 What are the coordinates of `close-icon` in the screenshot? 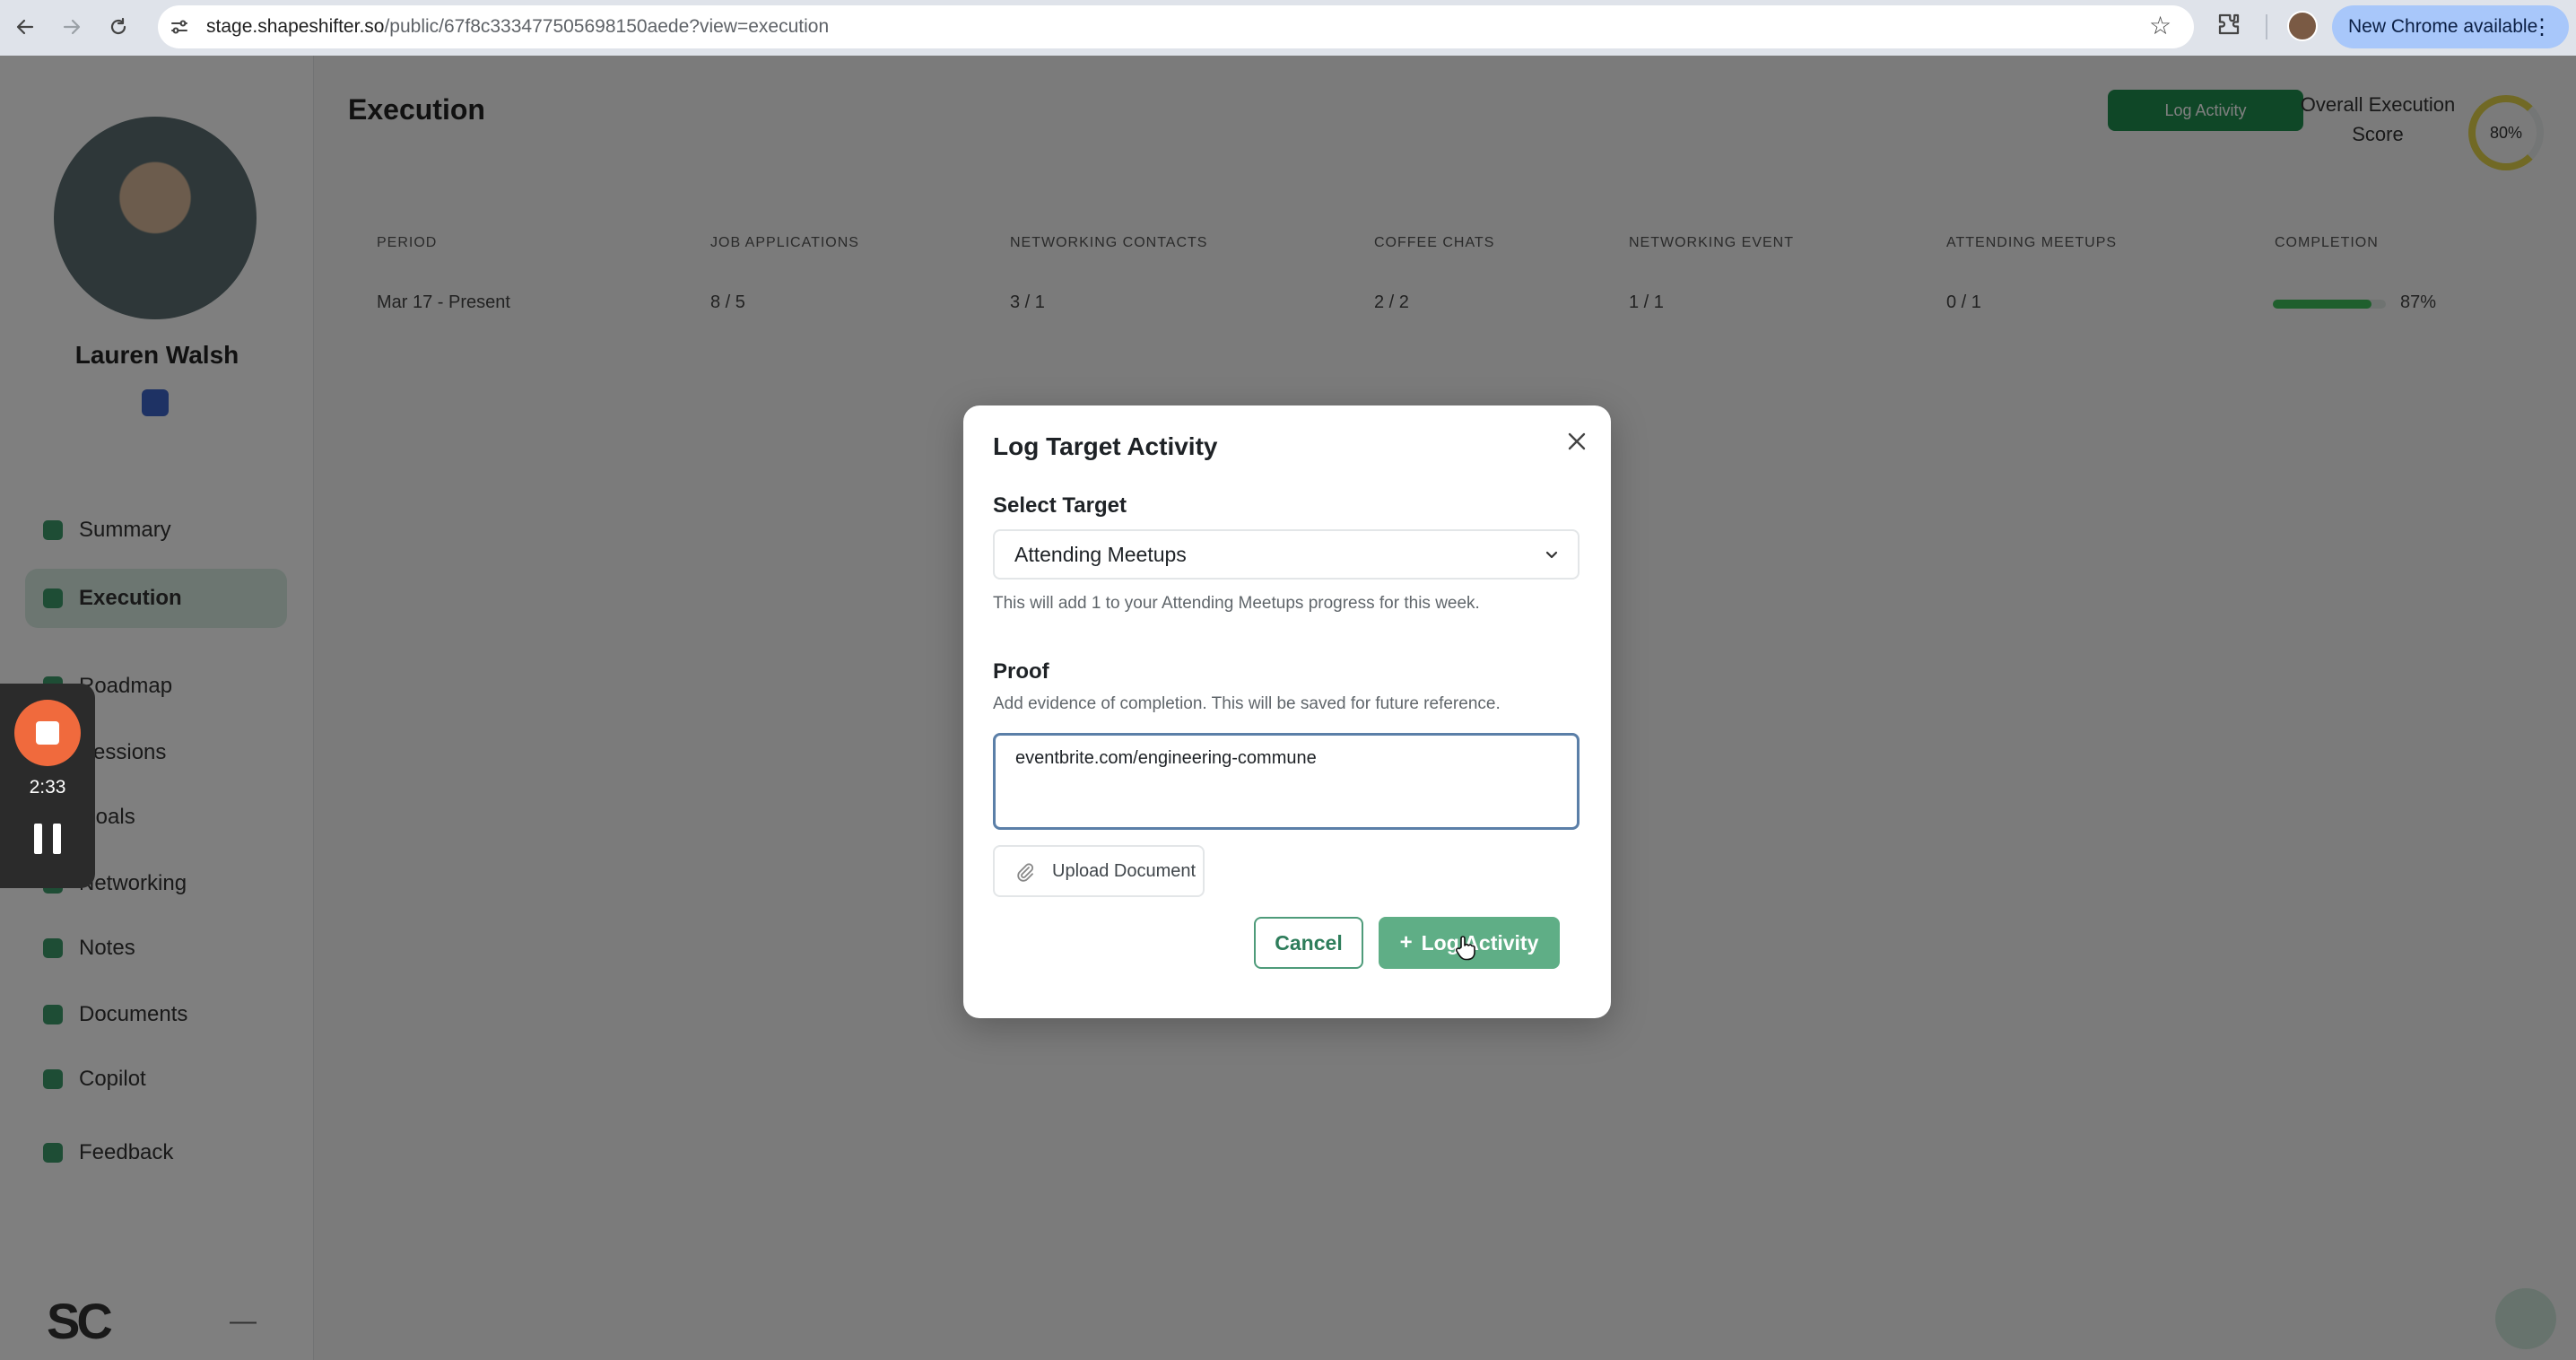 It's located at (1577, 441).